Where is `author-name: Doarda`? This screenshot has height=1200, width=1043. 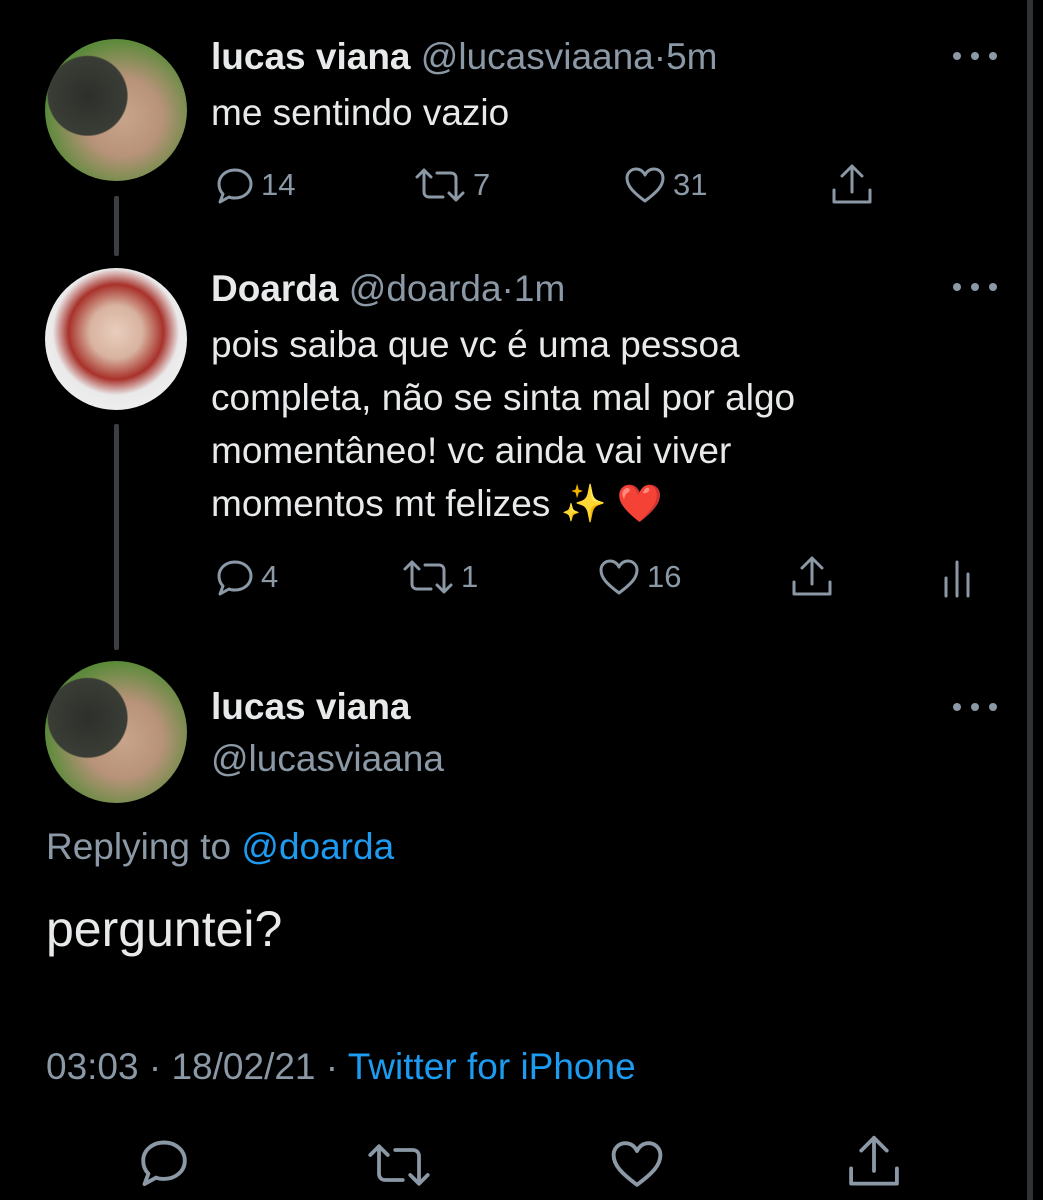
author-name: Doarda is located at coordinates (274, 288).